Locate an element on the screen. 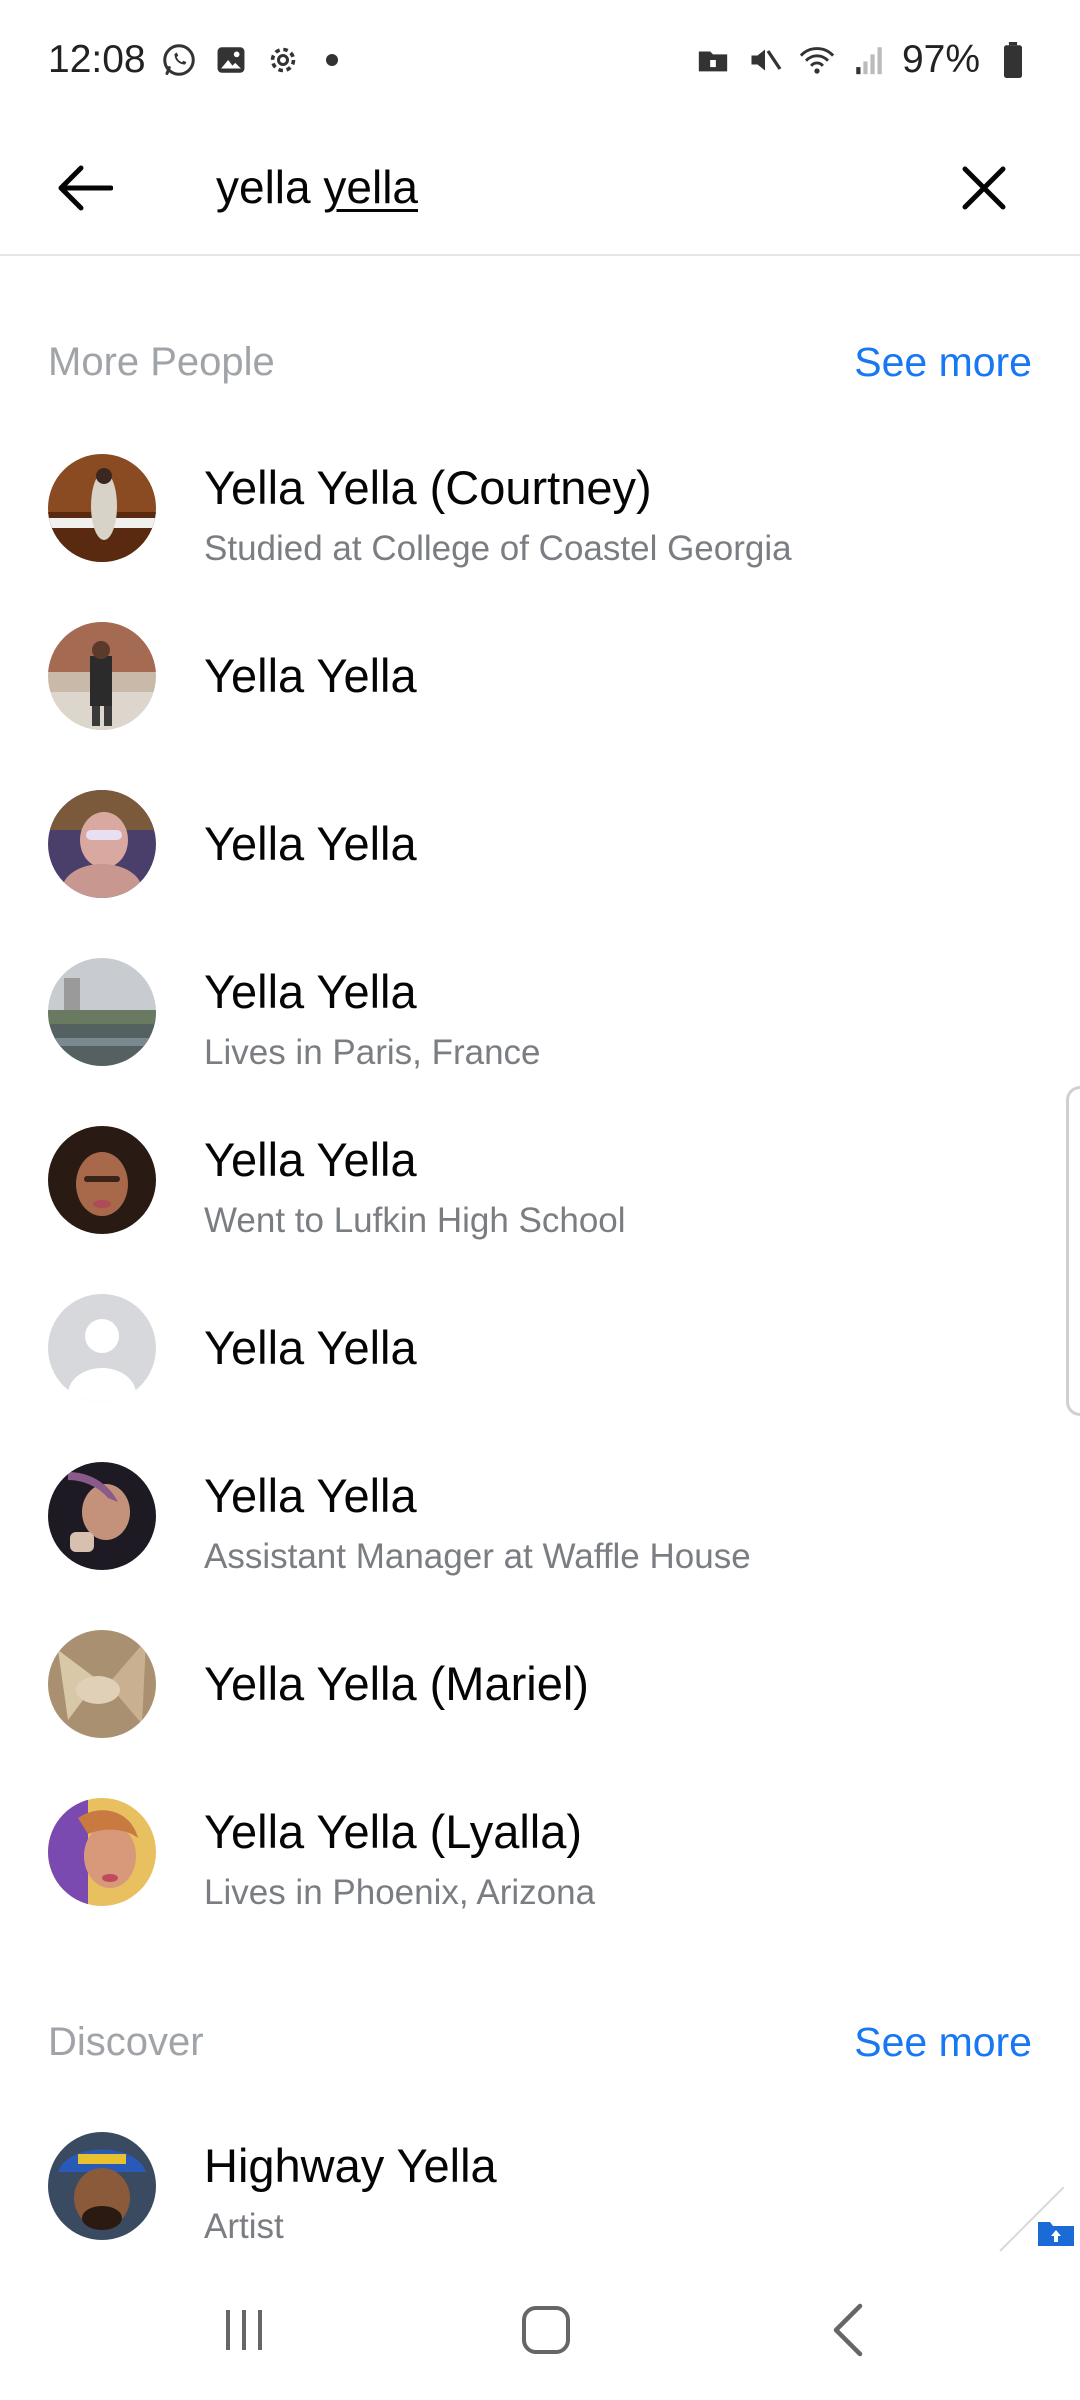 This screenshot has width=1080, height=2400. recent-apps-button is located at coordinates (244, 2330).